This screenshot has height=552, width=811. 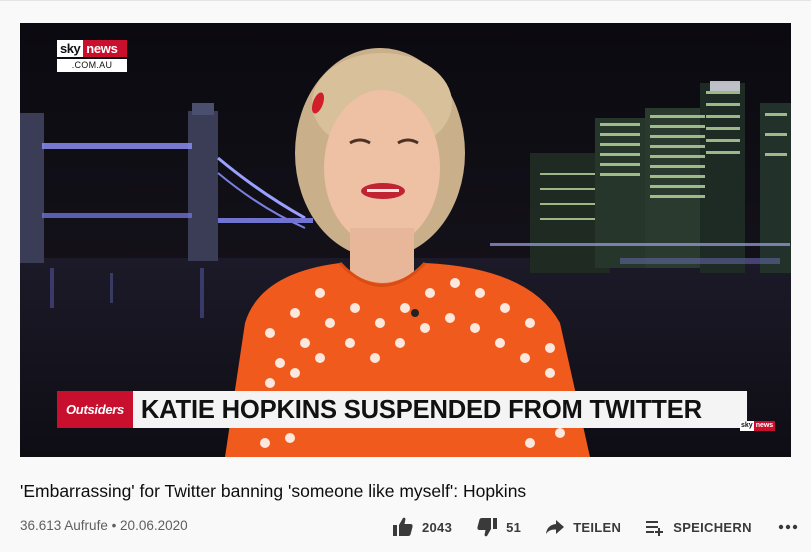 I want to click on thumb-down-icon, so click(x=487, y=527).